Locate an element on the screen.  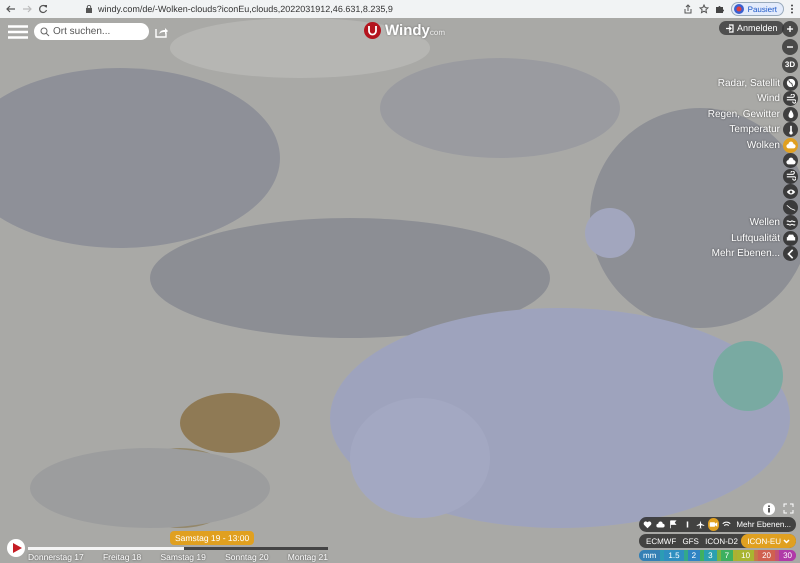
day-label: Samstag 19 is located at coordinates (183, 557).